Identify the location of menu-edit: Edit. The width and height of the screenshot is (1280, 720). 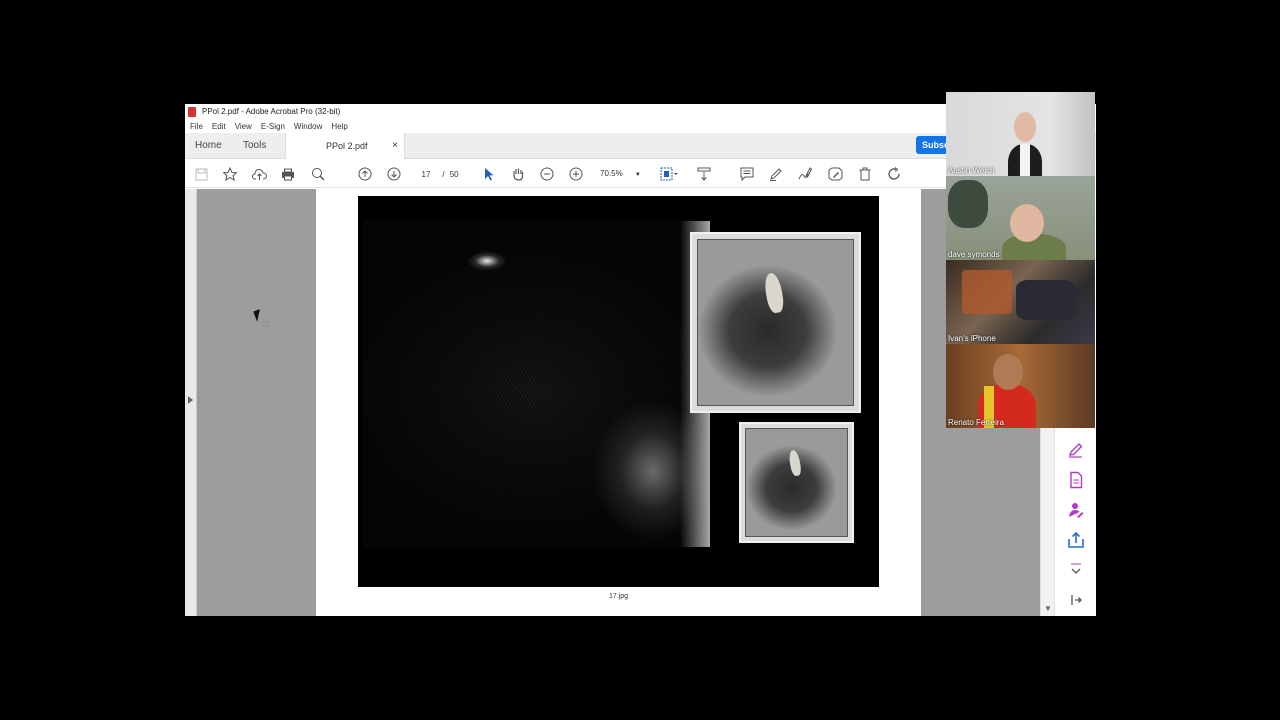
(219, 126).